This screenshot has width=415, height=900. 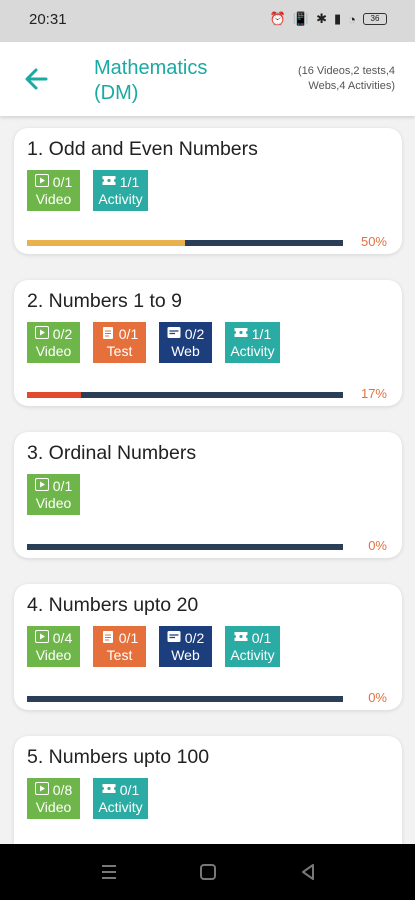 What do you see at coordinates (208, 790) in the screenshot?
I see `chapter-card: 5. Numbers upto 1000/8Video0/1Activity0%` at bounding box center [208, 790].